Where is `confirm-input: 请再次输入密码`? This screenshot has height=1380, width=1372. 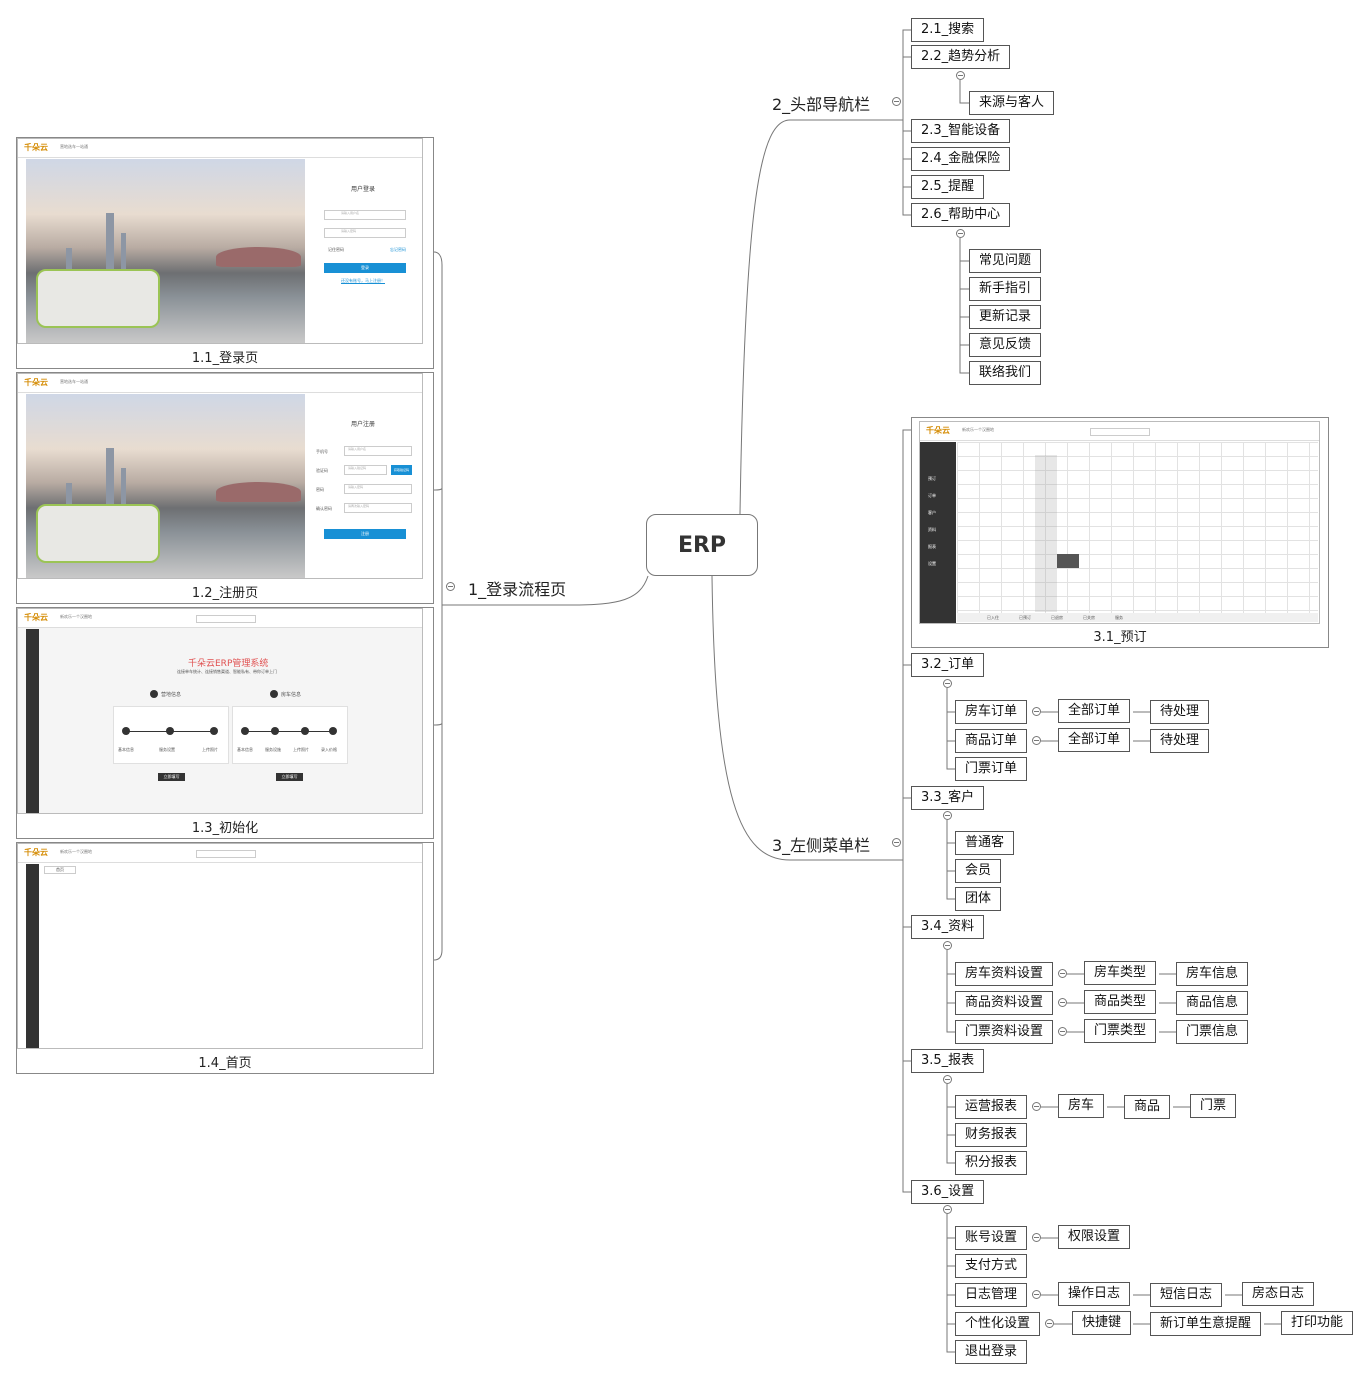
confirm-input: 请再次输入密码 is located at coordinates (378, 508).